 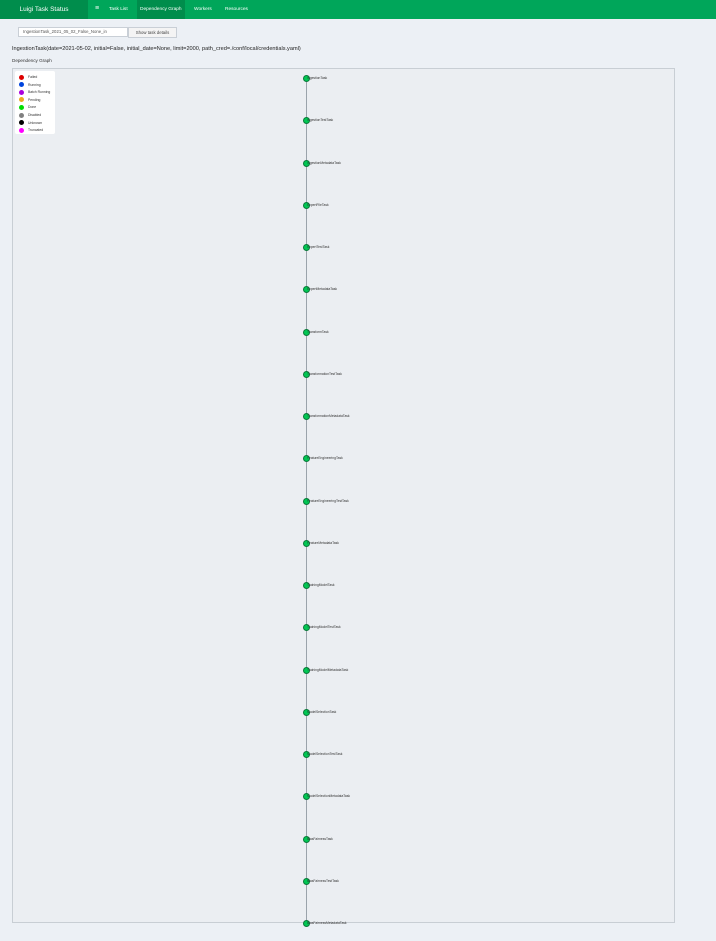 I want to click on legend-item: Pending, so click(x=29, y=100).